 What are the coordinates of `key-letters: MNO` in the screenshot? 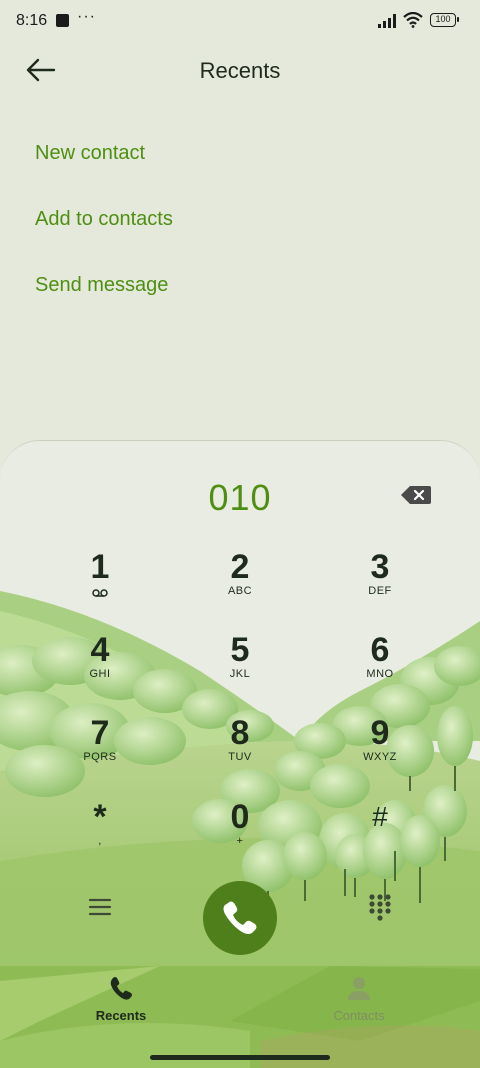 It's located at (380, 674).